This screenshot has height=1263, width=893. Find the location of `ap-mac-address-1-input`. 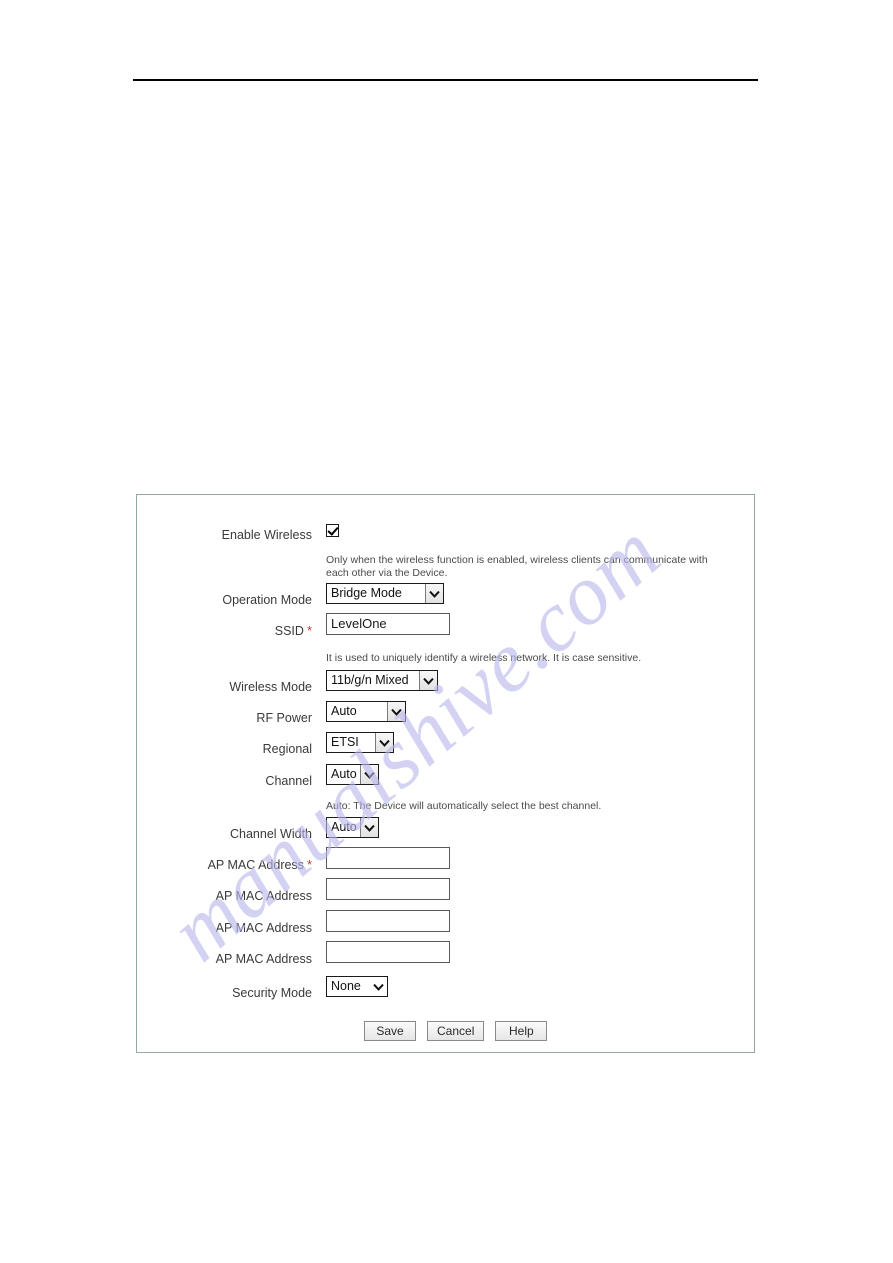

ap-mac-address-1-input is located at coordinates (388, 858).